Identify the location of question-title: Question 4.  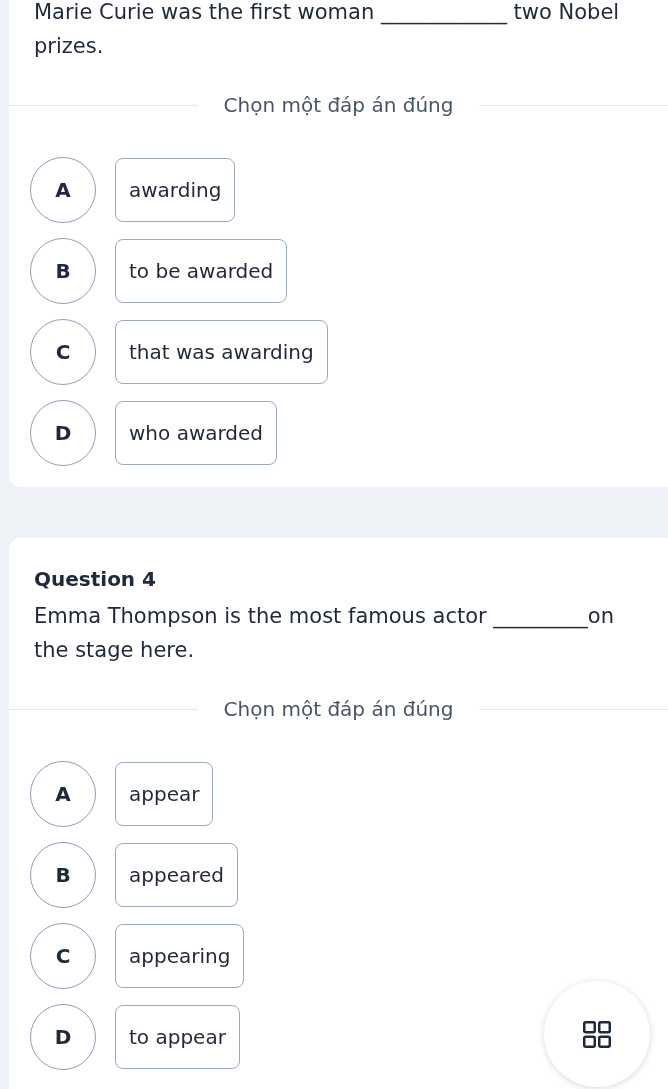
(95, 579).